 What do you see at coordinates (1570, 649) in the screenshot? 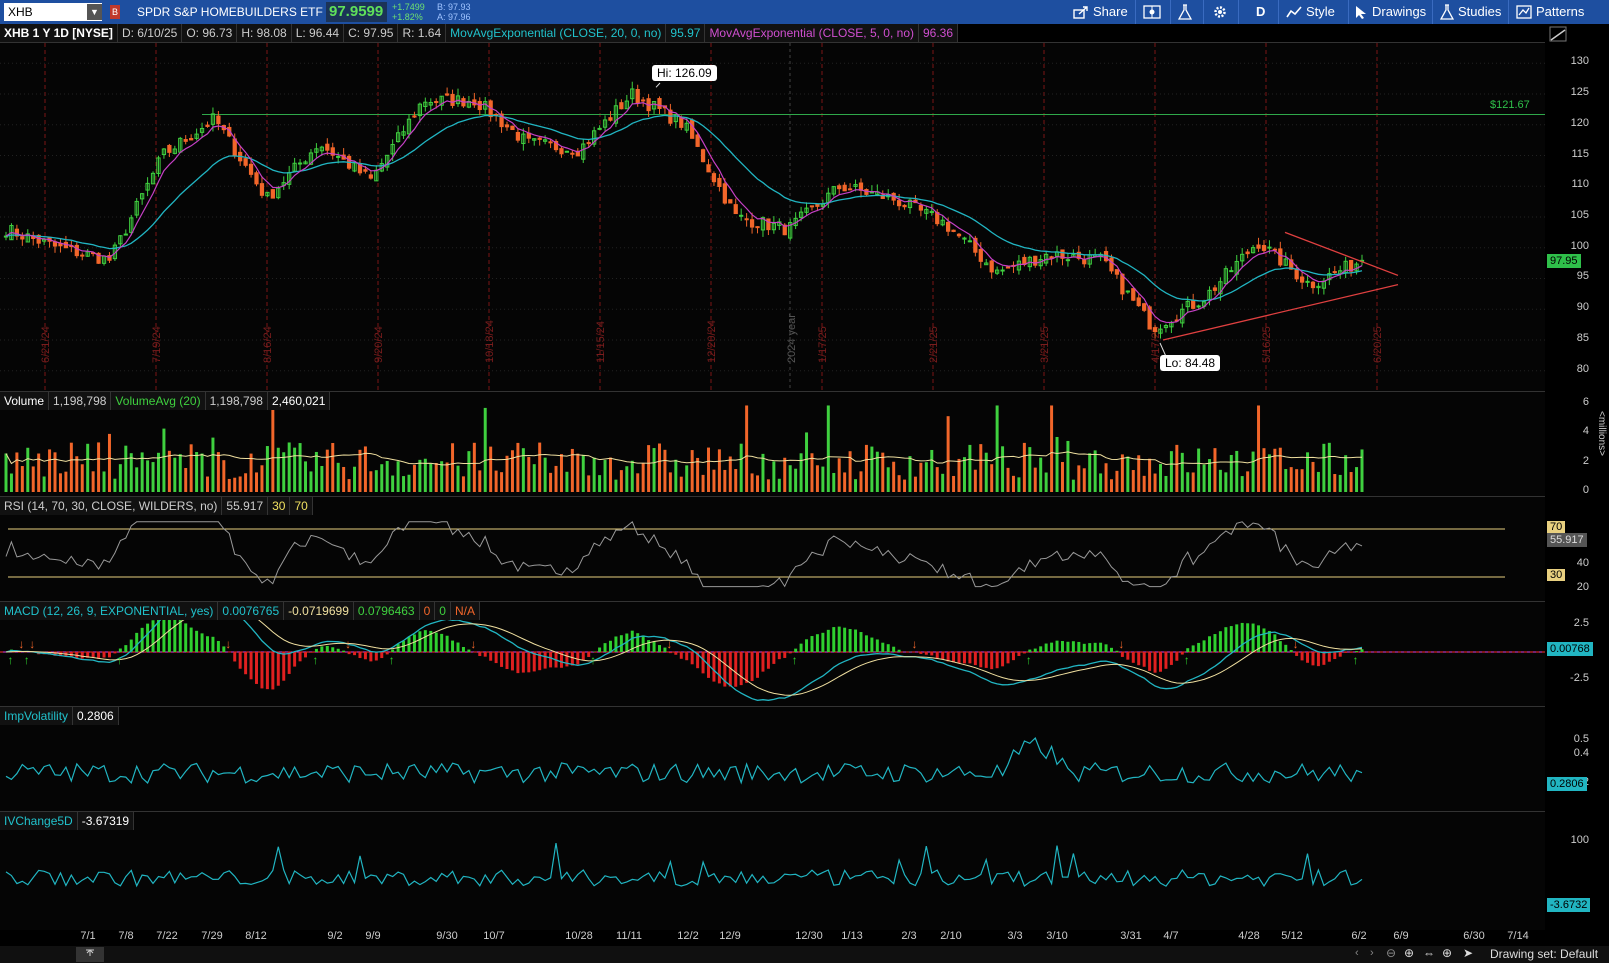
I see `macd-badge: 0.00768` at bounding box center [1570, 649].